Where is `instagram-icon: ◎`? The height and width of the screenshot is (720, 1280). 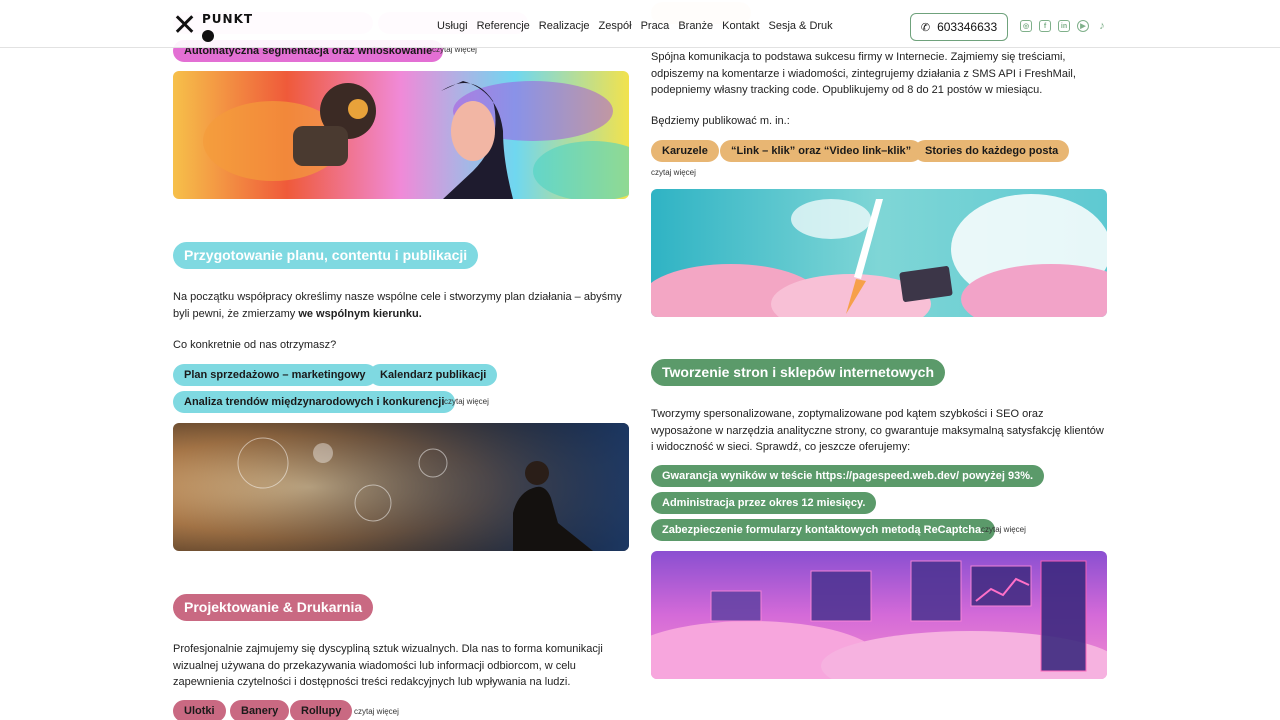
instagram-icon: ◎ is located at coordinates (1026, 26).